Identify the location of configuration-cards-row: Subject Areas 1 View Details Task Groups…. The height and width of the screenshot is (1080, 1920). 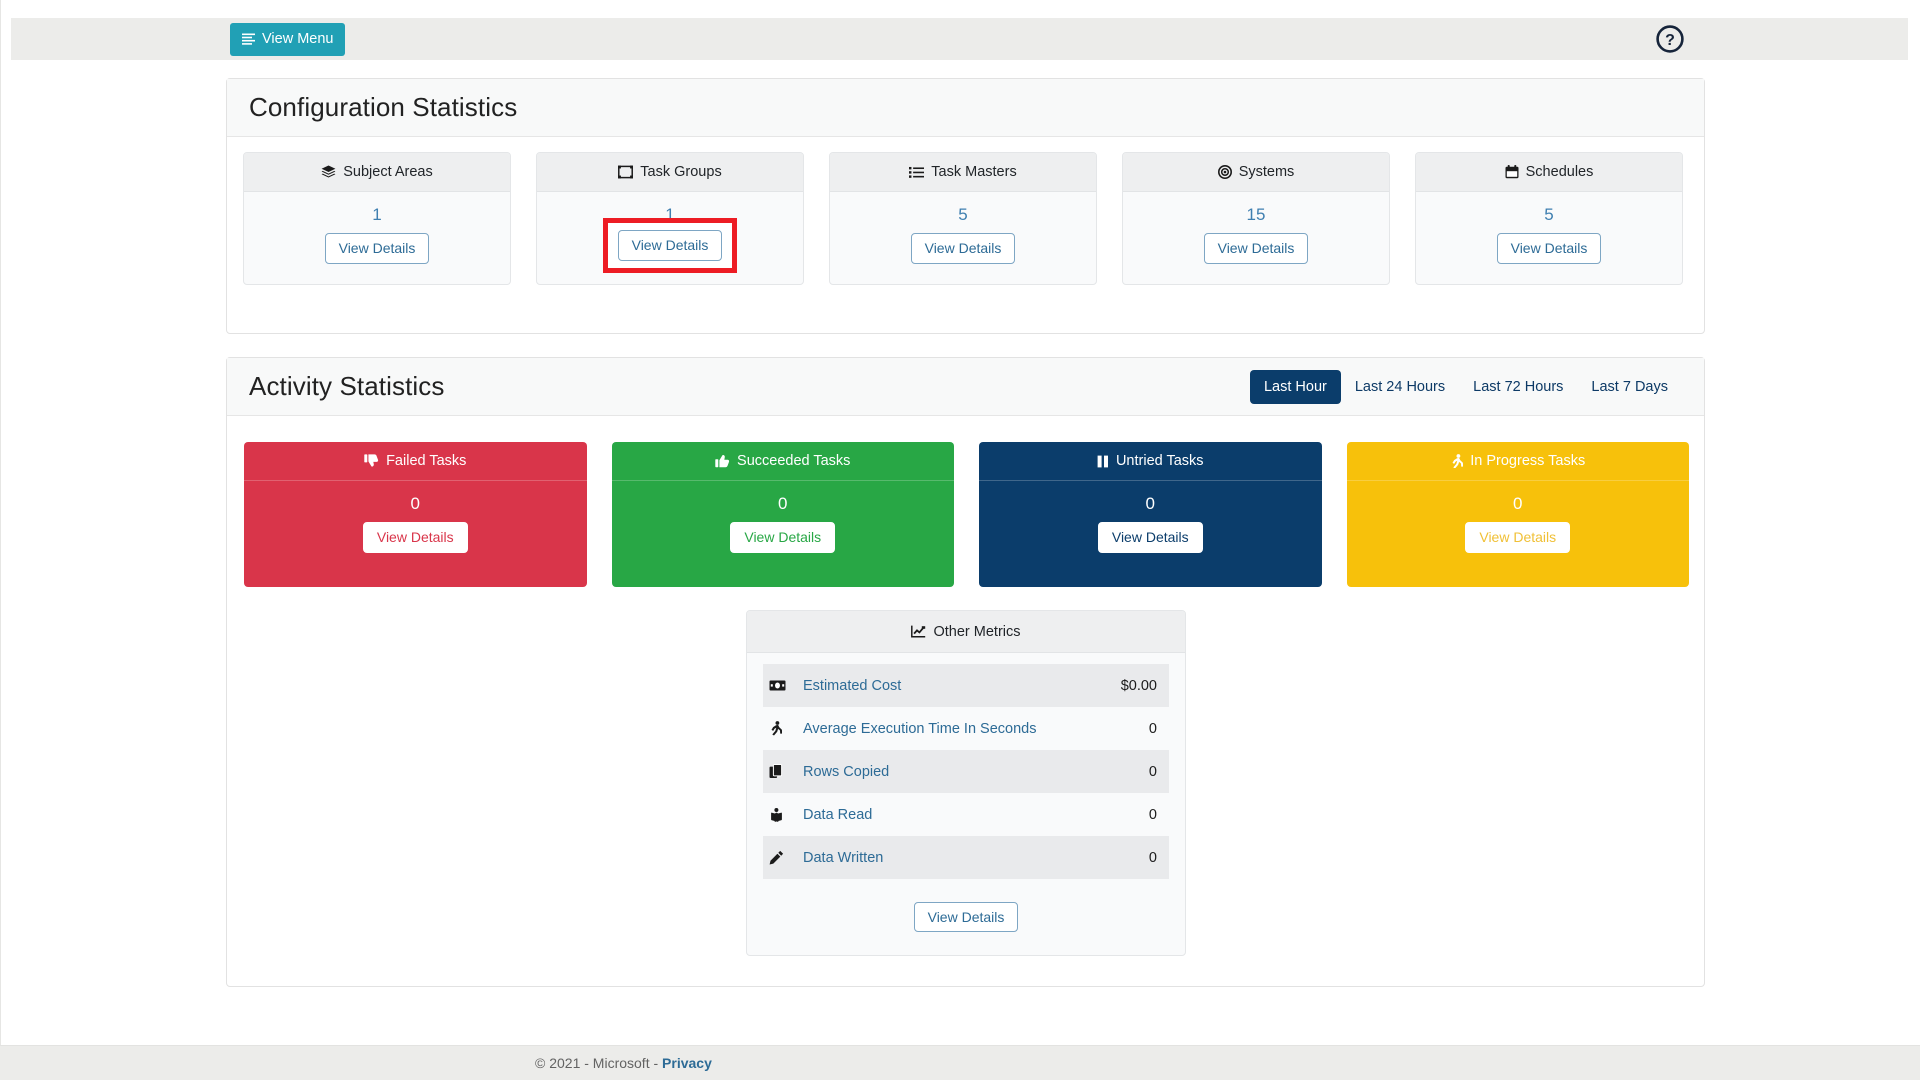
(966, 218).